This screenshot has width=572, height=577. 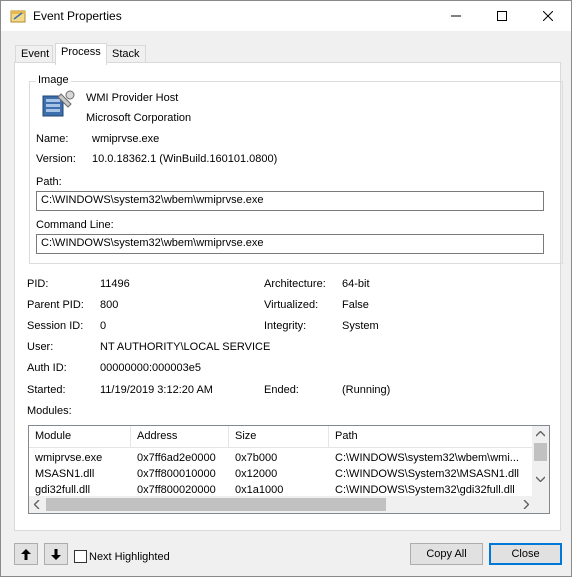 I want to click on maximize-button, so click(x=502, y=16).